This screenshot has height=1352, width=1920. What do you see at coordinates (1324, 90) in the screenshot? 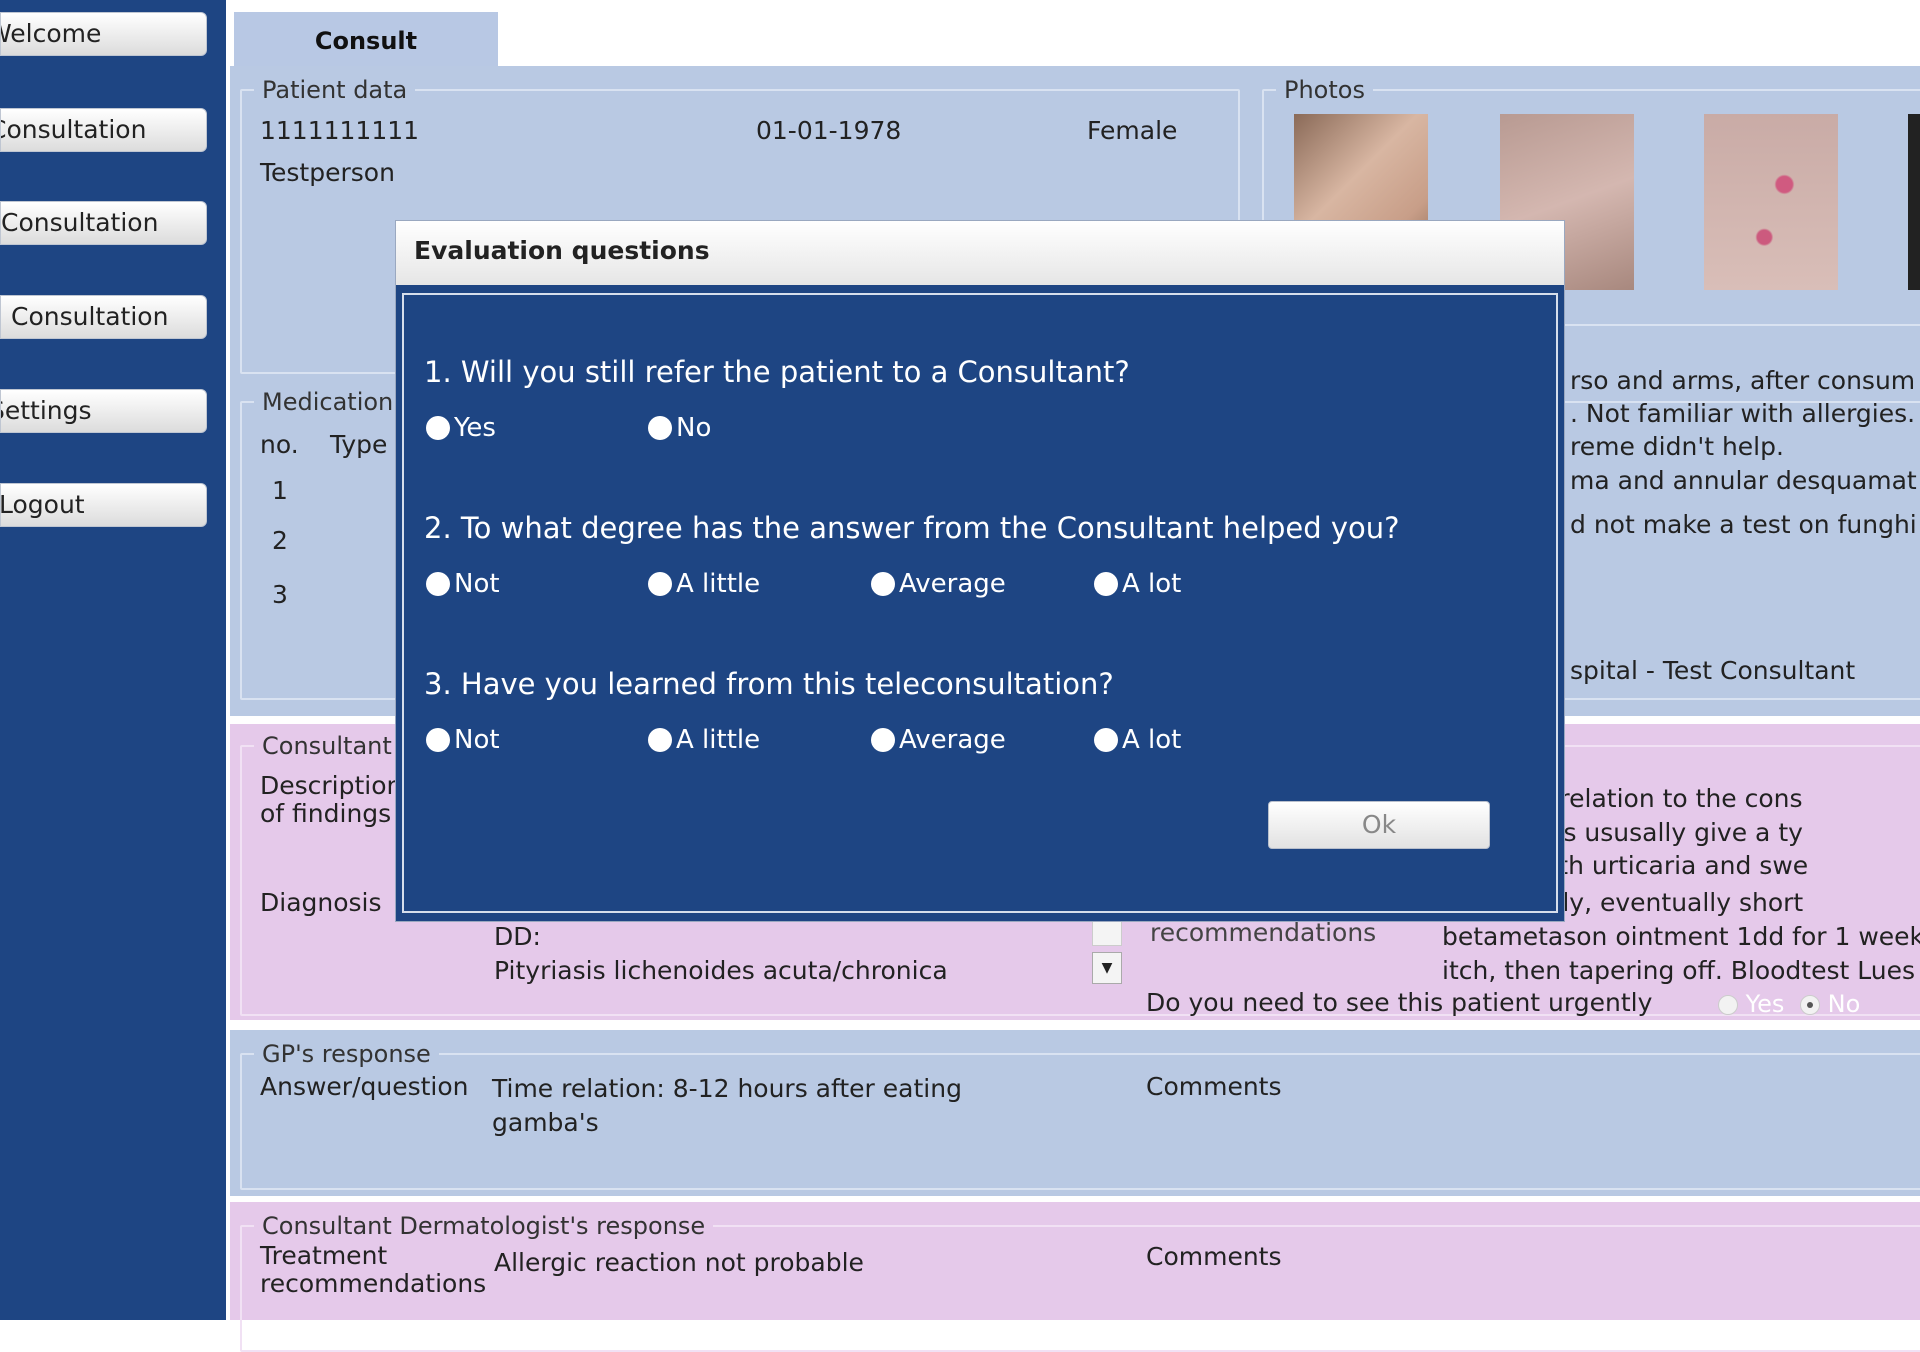
I see `photos-legend: Photos` at bounding box center [1324, 90].